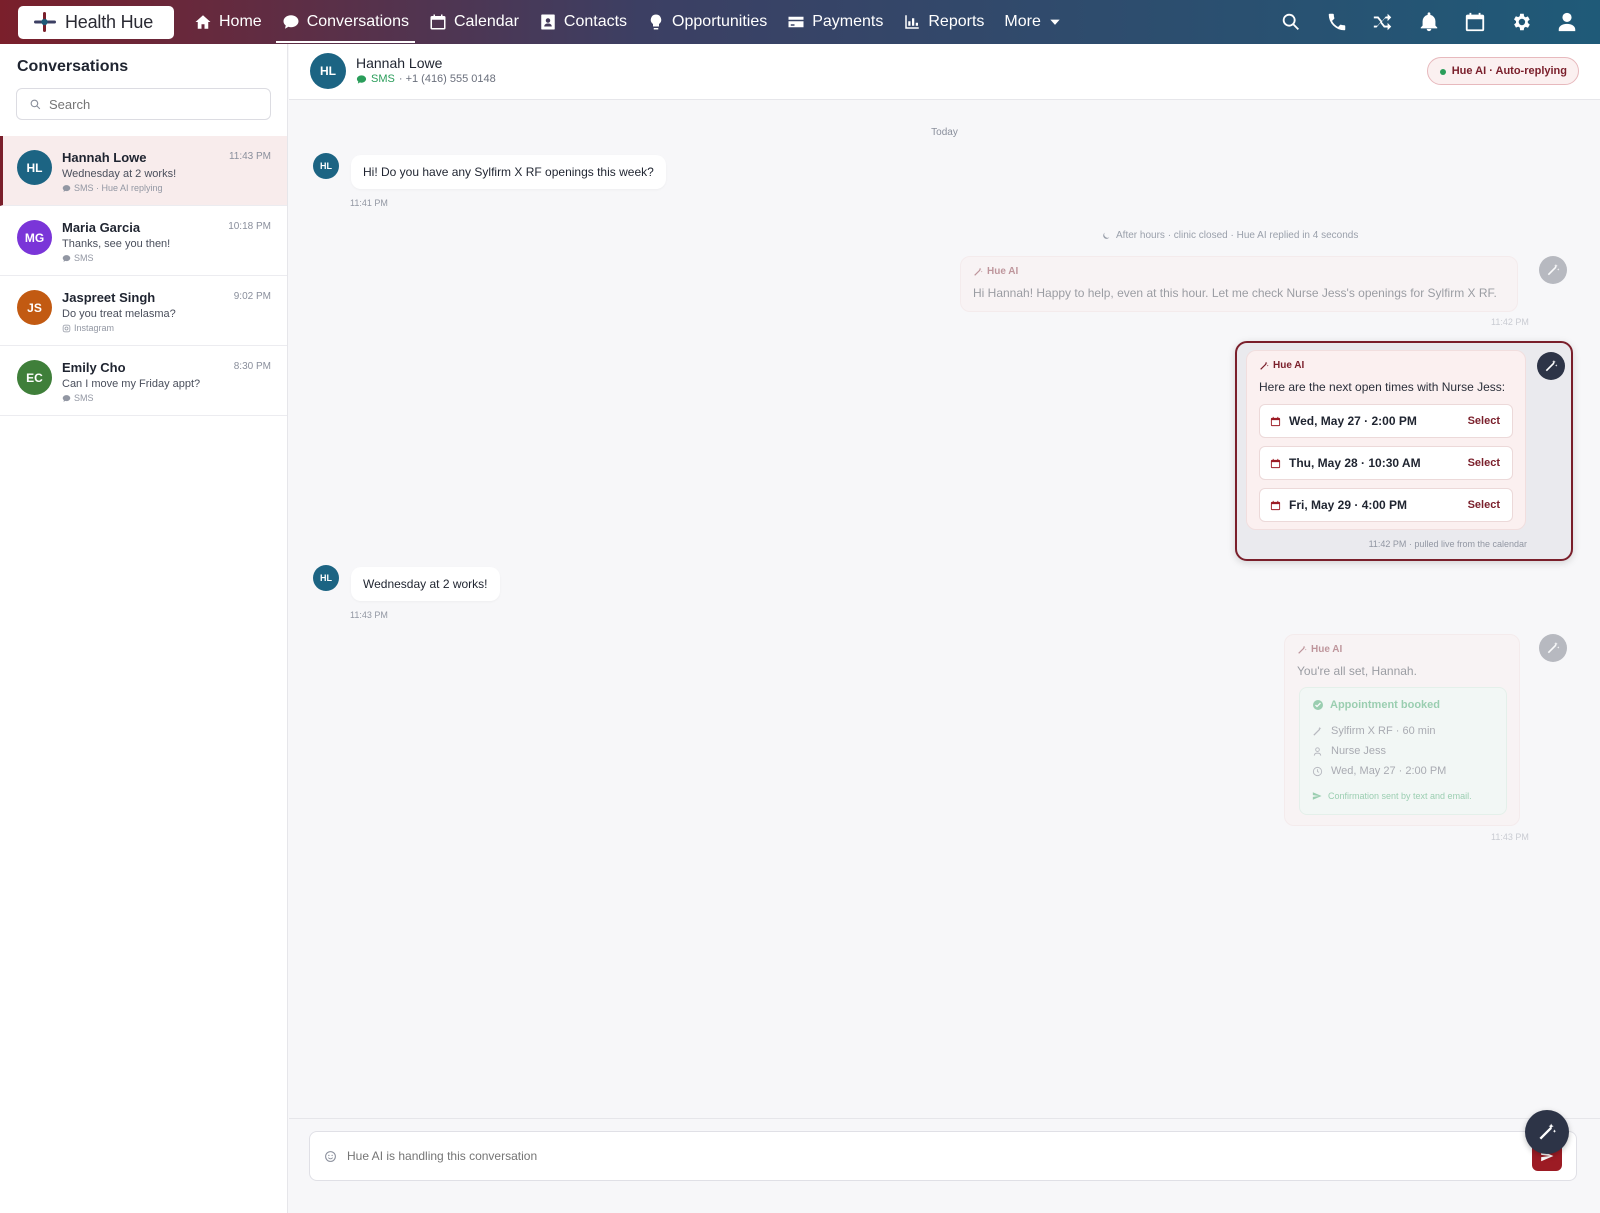 The image size is (1600, 1213). I want to click on ai-assistant-button, so click(1547, 1132).